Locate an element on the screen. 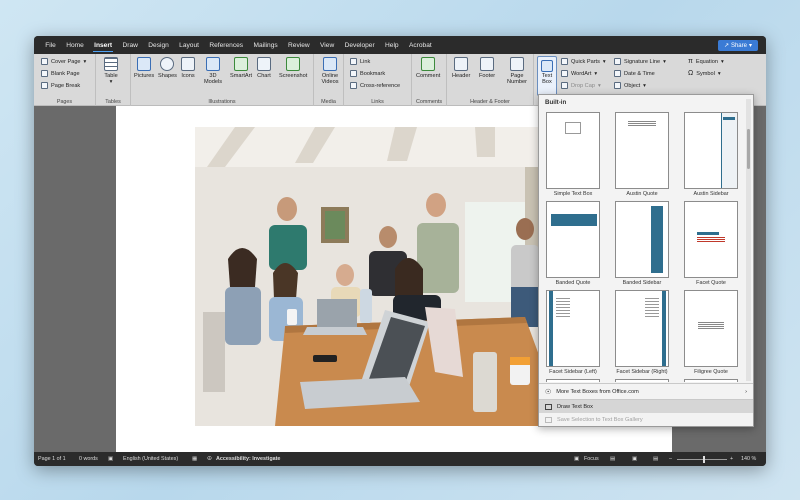 Image resolution: width=800 pixels, height=500 pixels. gallery-item-banded-sidebar is located at coordinates (642, 239).